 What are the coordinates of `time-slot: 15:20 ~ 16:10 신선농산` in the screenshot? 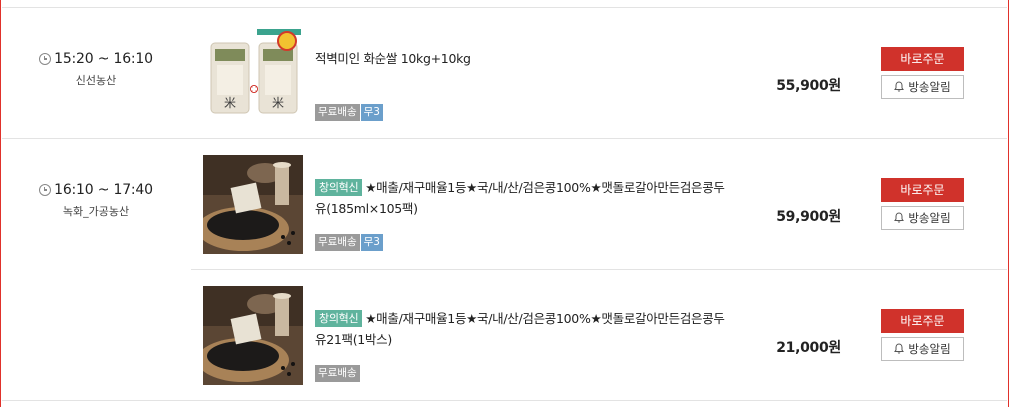 It's located at (96, 69).